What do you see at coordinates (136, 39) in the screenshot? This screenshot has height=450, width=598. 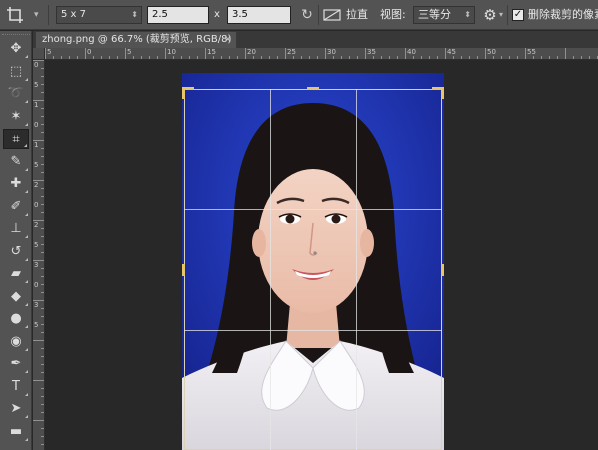 I see `document-tab: zhong.png @ 66.7% (裁剪预览, RGB/8) ×` at bounding box center [136, 39].